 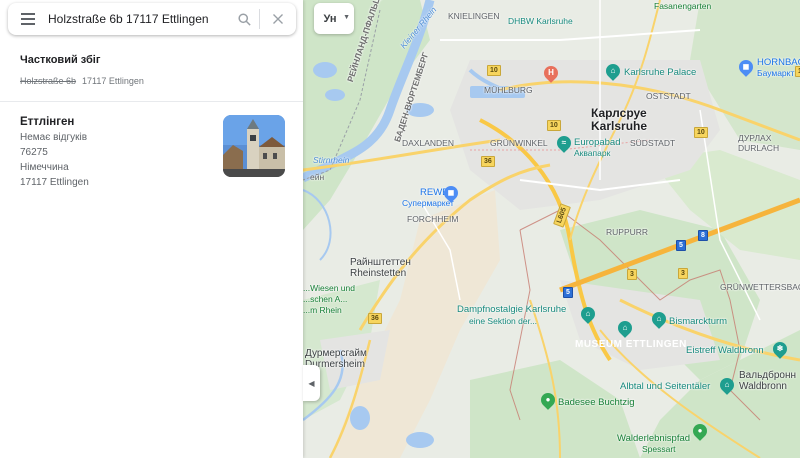 What do you see at coordinates (380, 262) in the screenshot?
I see `map-label-rheinstetten-uk: Райнштеттен` at bounding box center [380, 262].